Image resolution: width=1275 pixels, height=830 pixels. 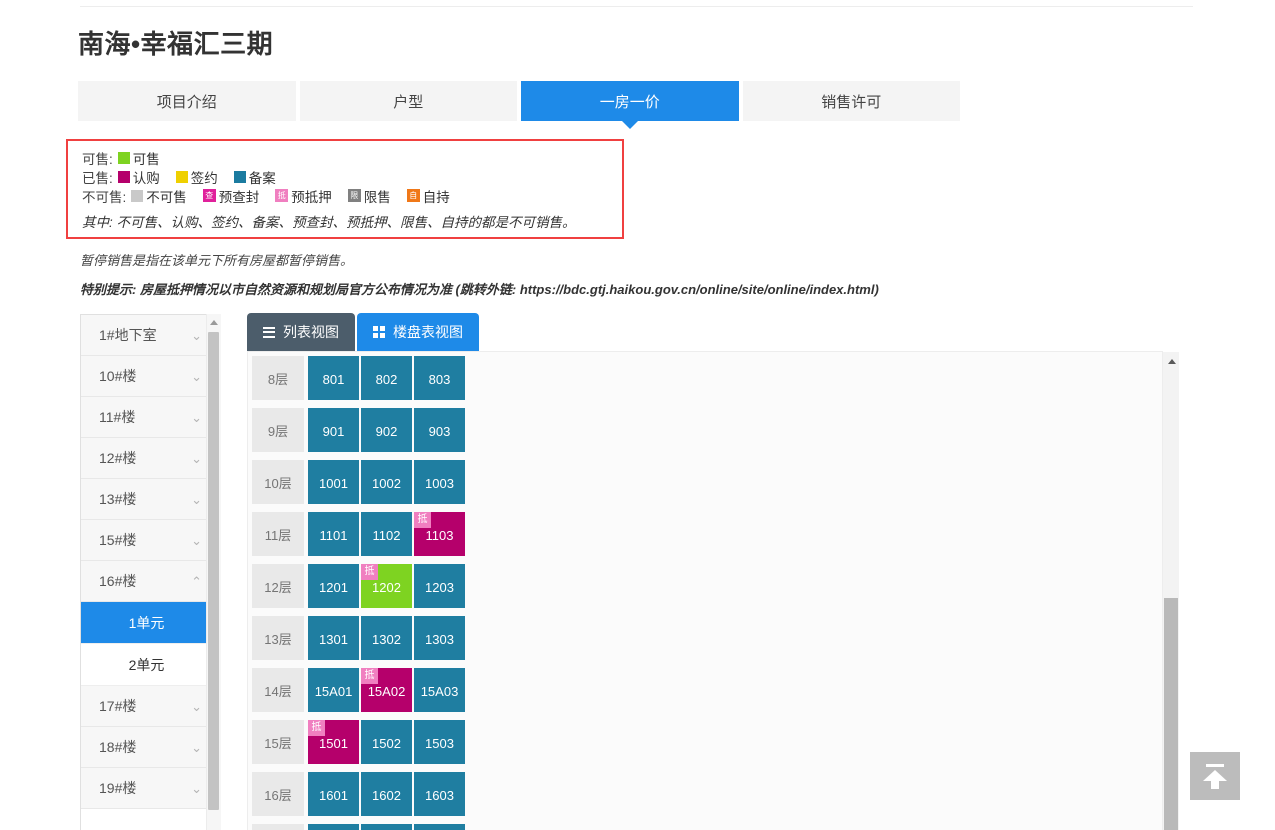 What do you see at coordinates (146, 747) in the screenshot?
I see `sidebar-item-8: 18#楼 ⌄` at bounding box center [146, 747].